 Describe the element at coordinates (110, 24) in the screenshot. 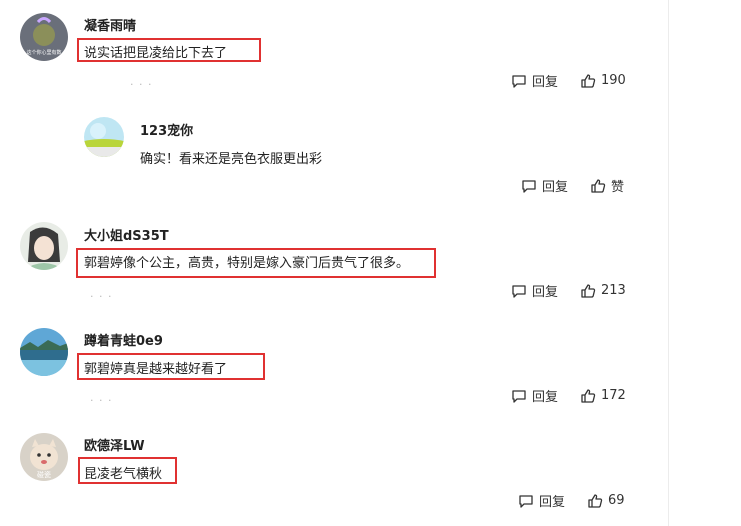

I see `comment-username: 凝香雨晴` at that location.